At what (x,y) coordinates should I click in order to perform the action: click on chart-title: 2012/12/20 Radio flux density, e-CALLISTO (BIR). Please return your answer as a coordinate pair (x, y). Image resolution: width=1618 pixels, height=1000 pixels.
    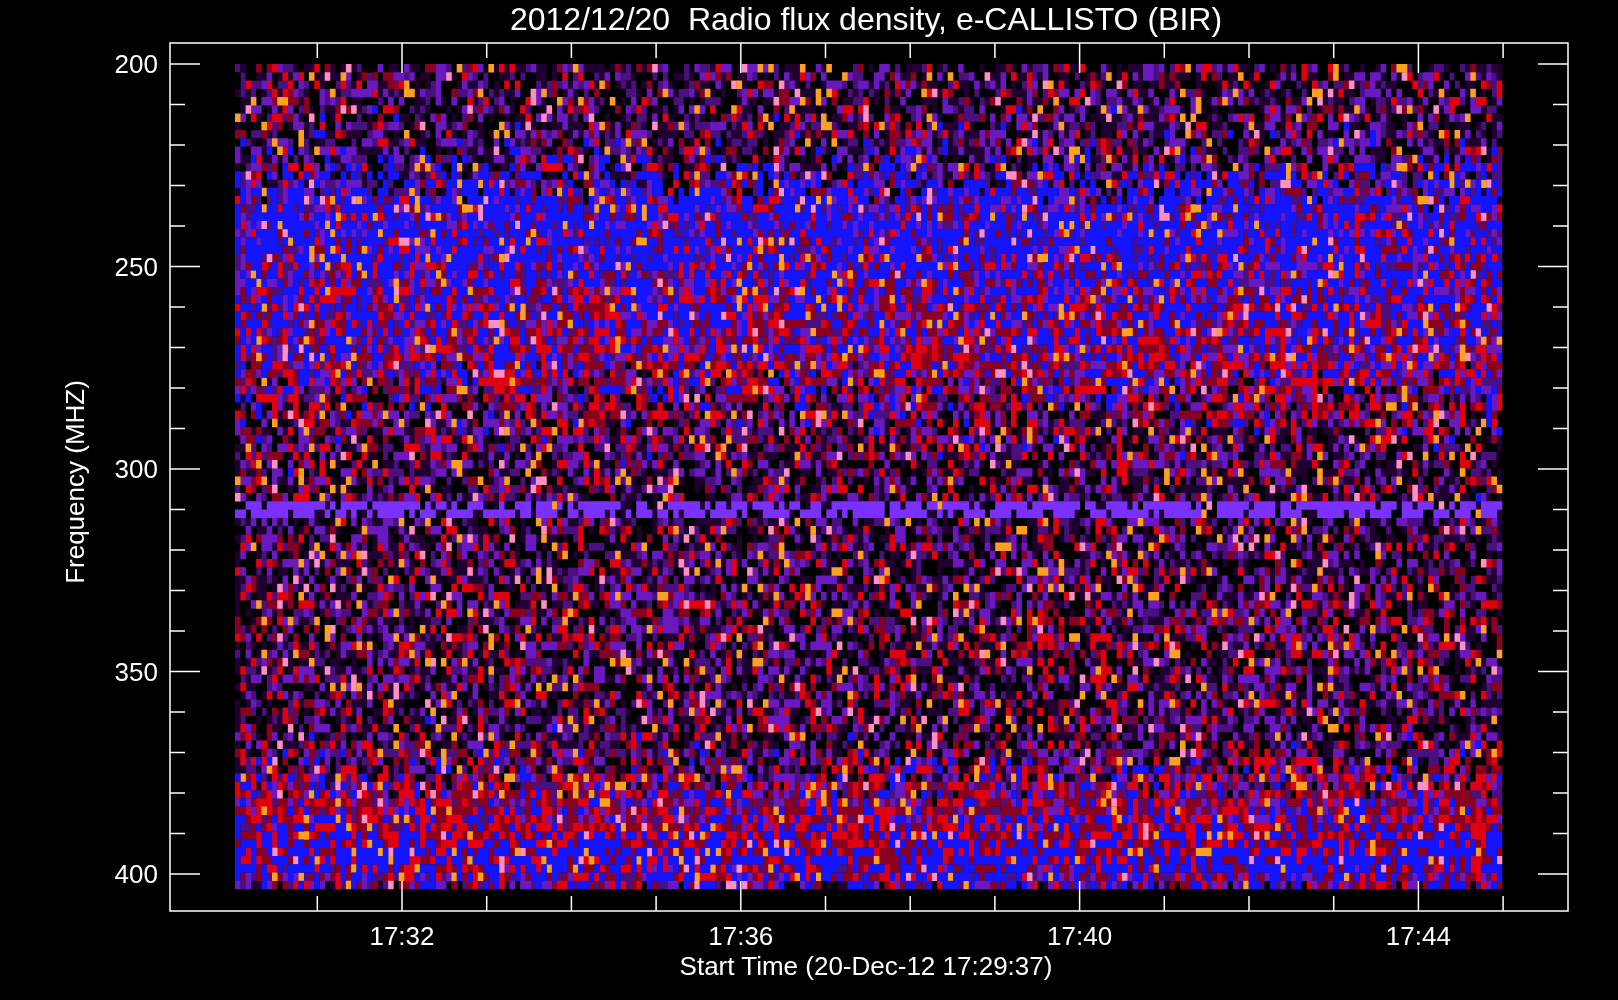
    Looking at the image, I should click on (866, 19).